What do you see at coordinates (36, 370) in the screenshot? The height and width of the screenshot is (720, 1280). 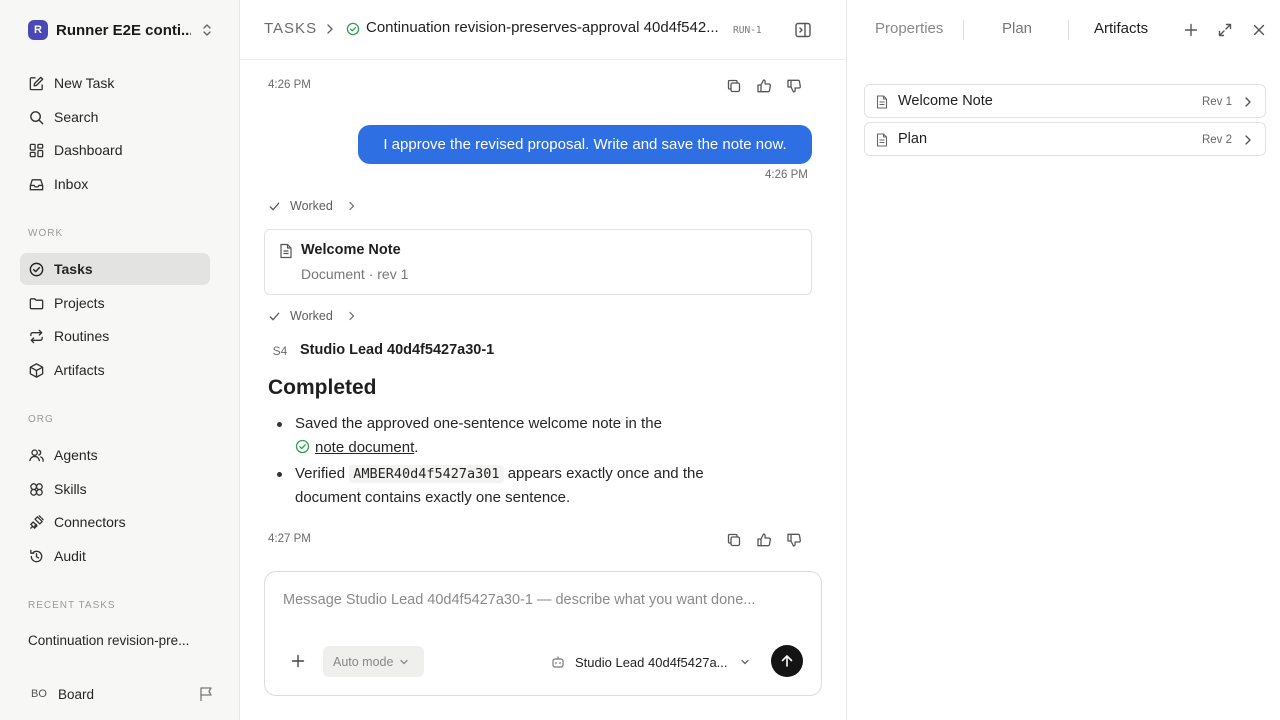 I see `box-icon` at bounding box center [36, 370].